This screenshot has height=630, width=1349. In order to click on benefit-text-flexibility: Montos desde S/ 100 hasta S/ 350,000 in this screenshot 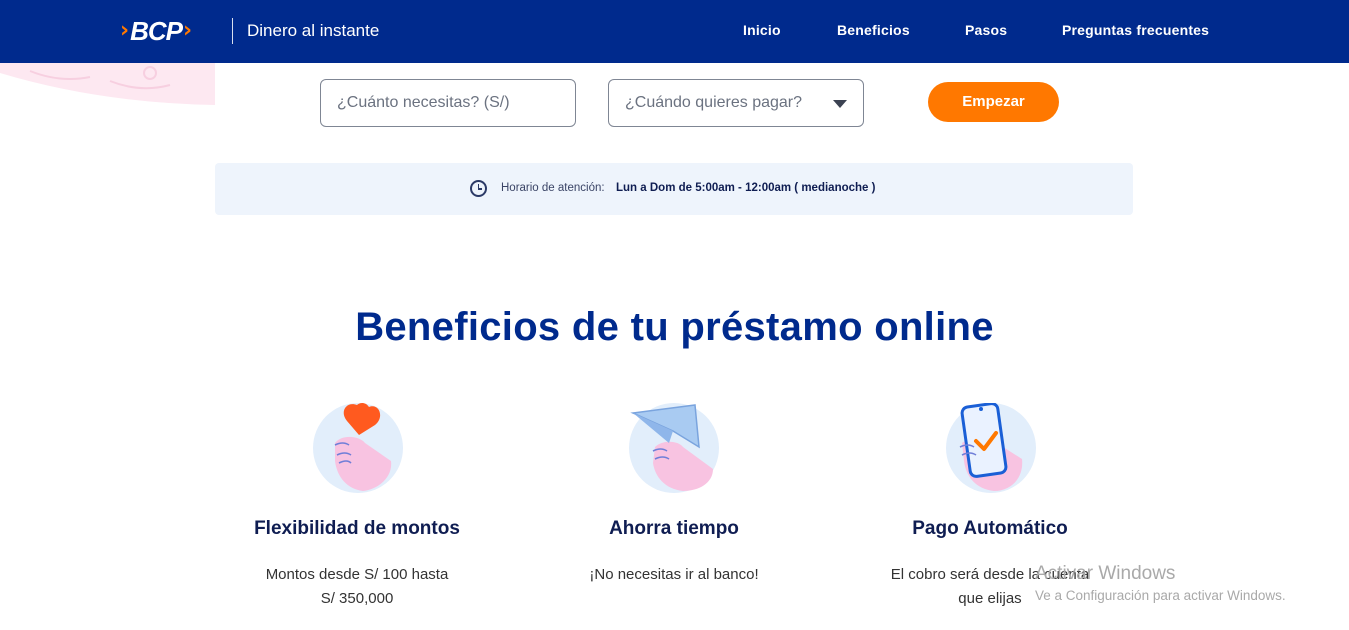, I will do `click(357, 587)`.